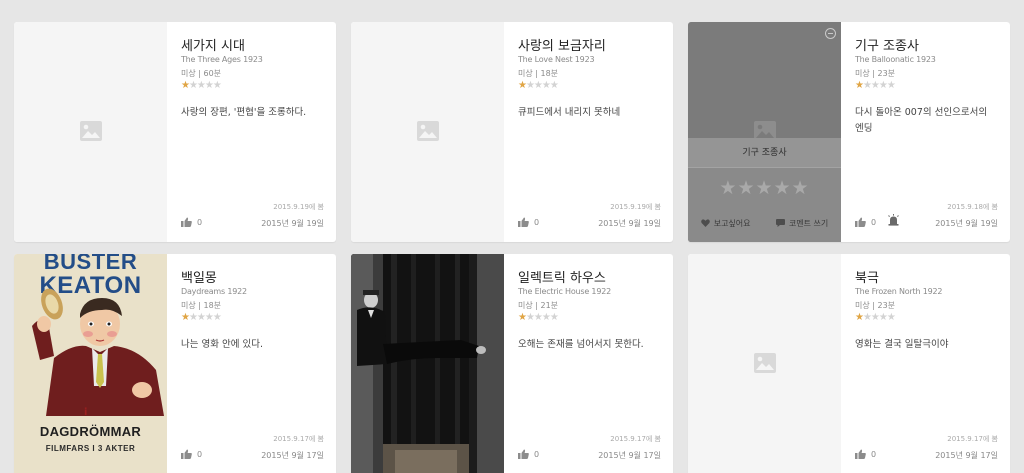 This screenshot has height=473, width=1024. I want to click on comment-line: 다시 돌아온 007의 선인으로서의, so click(921, 112).